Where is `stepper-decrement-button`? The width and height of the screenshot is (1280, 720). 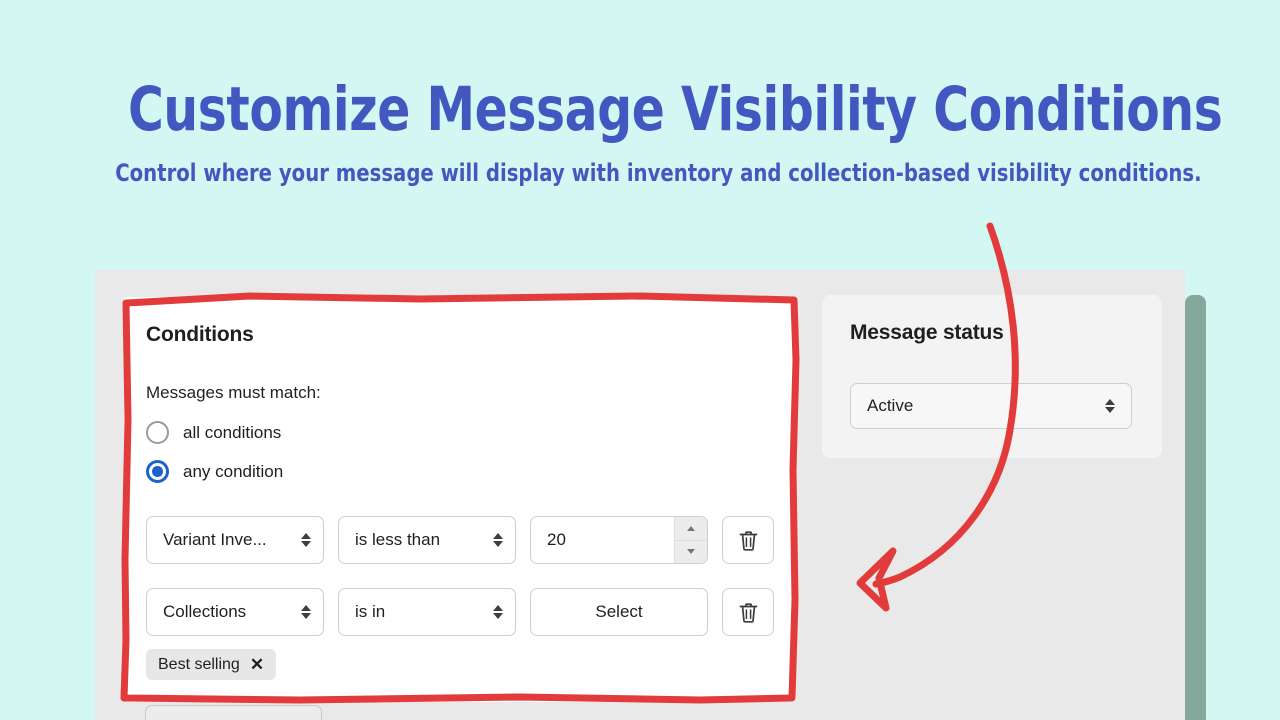 stepper-decrement-button is located at coordinates (691, 551).